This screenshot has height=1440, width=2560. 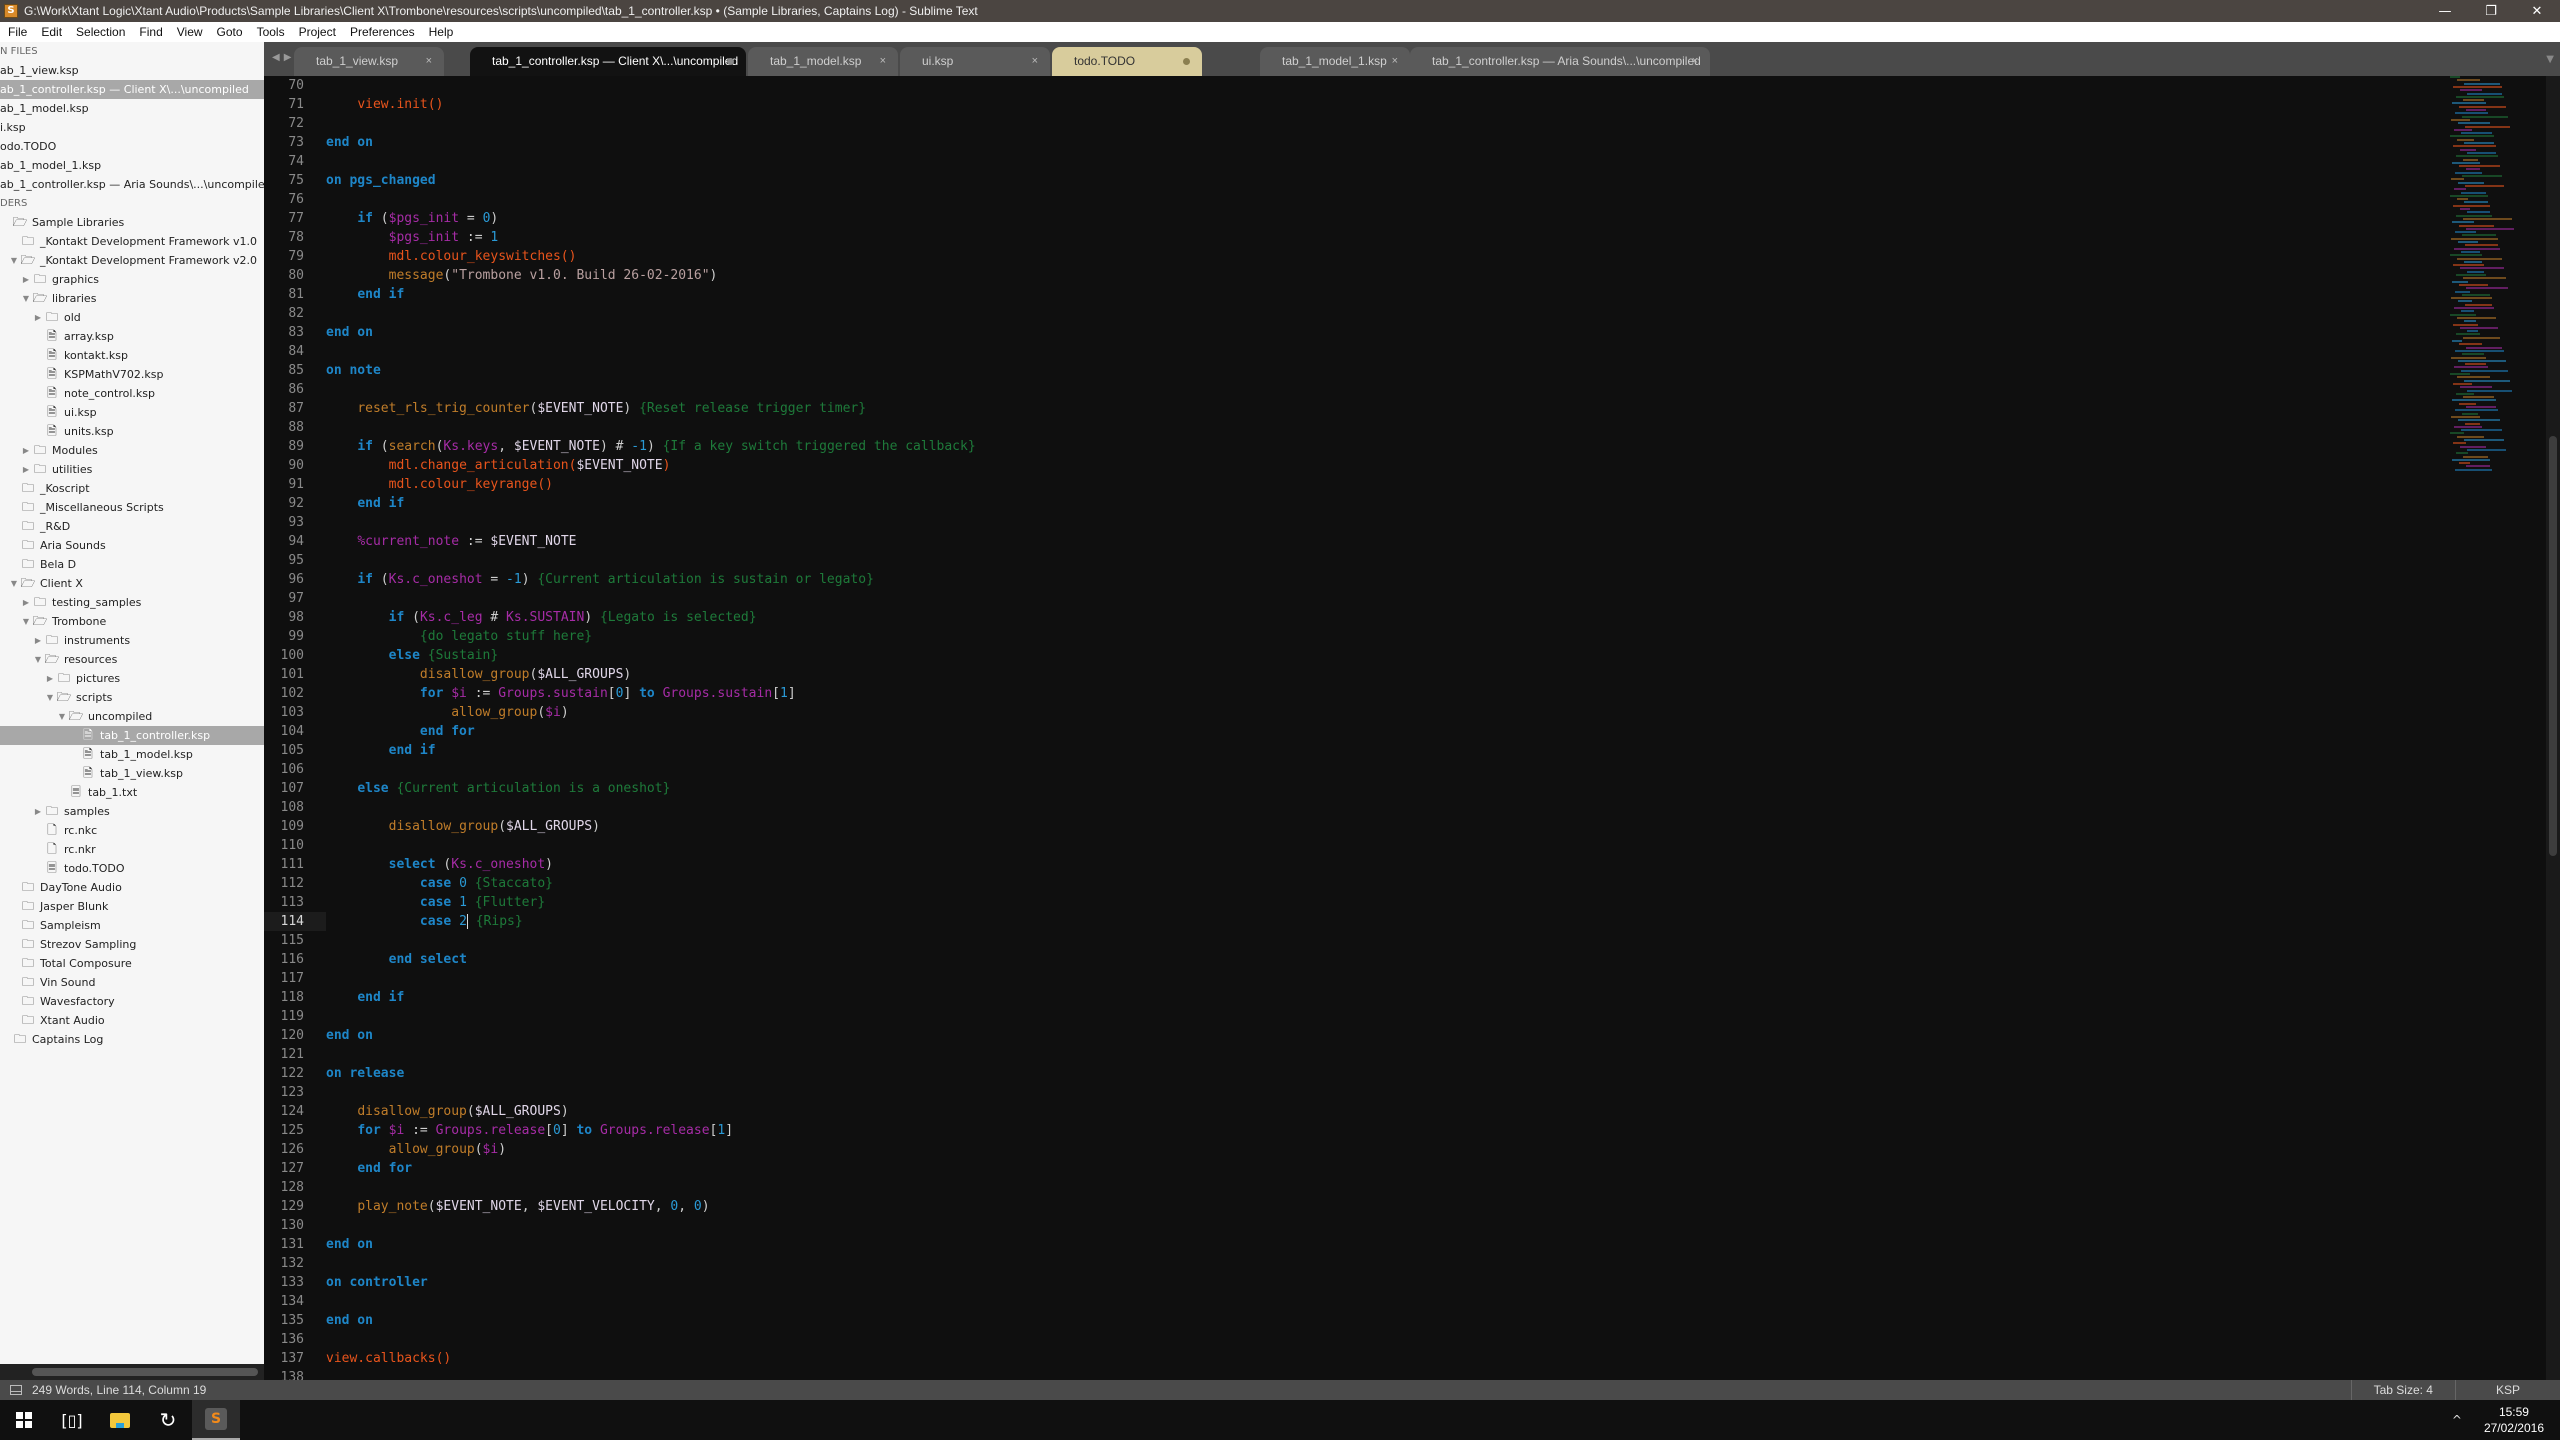 What do you see at coordinates (651, 902) in the screenshot?
I see `code-line: case 1 {Flutter}` at bounding box center [651, 902].